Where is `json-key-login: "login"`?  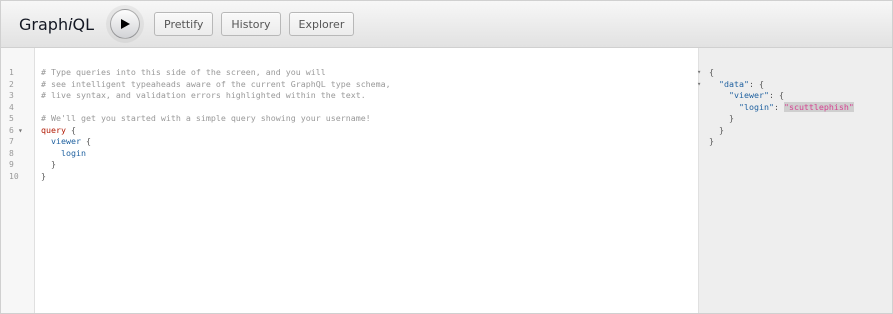
json-key-login: "login" is located at coordinates (756, 106).